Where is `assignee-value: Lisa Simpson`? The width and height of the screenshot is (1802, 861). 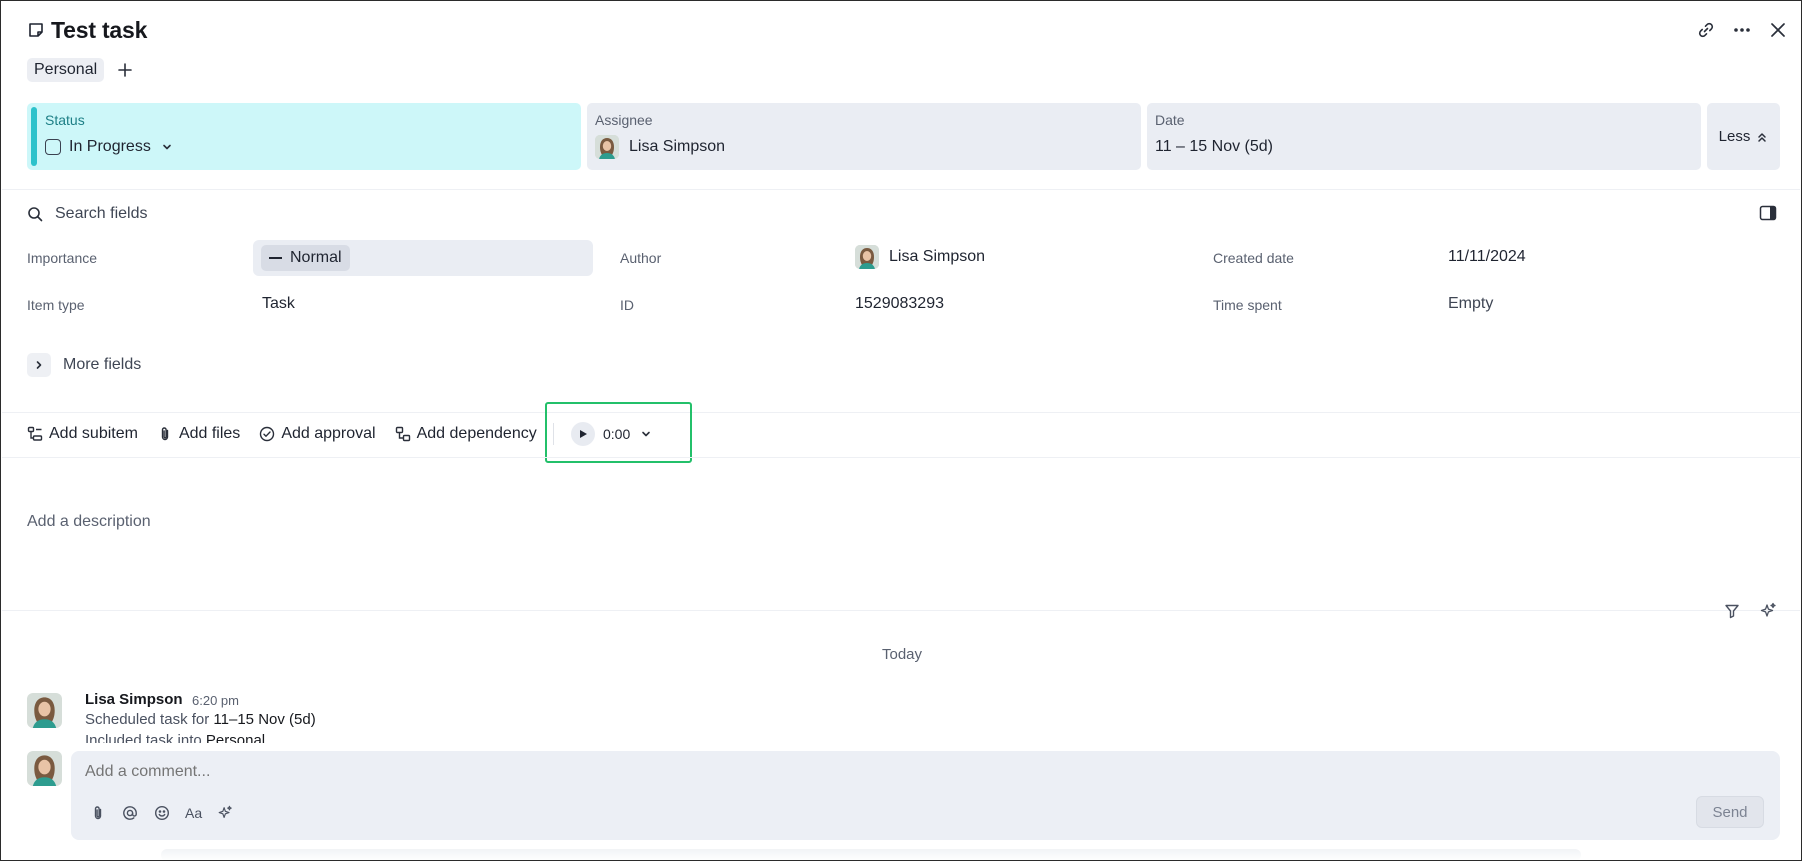
assignee-value: Lisa Simpson is located at coordinates (660, 147).